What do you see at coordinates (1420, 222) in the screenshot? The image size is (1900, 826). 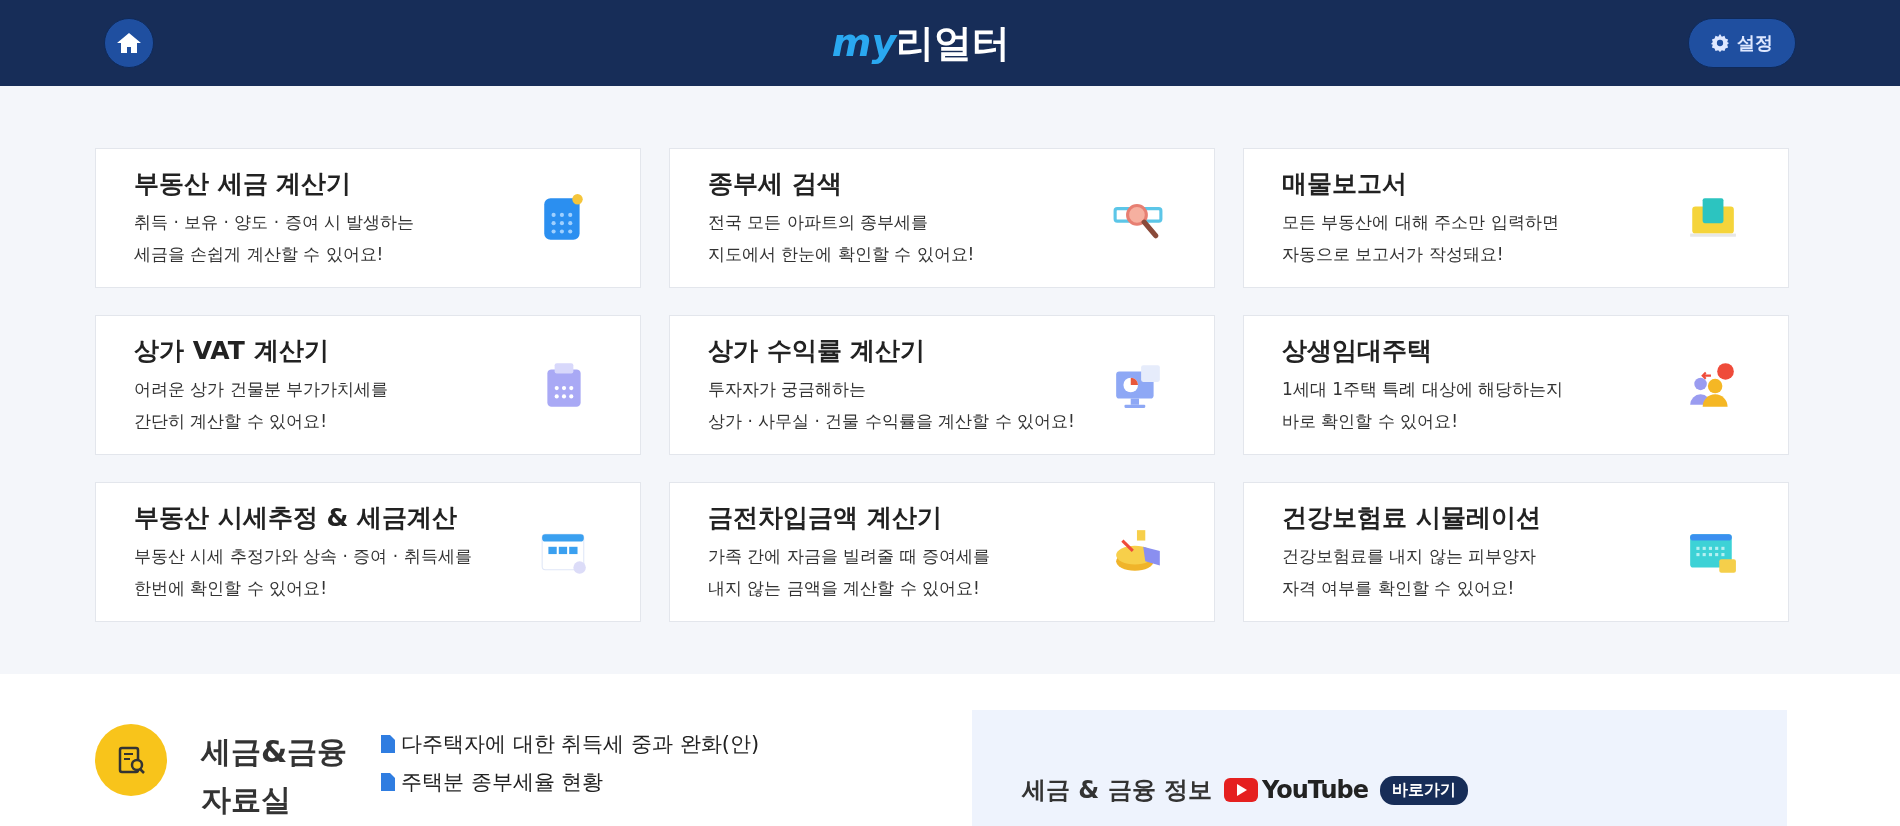 I see `card-description: 모든 부동산에 대해 주소만 입력하면` at bounding box center [1420, 222].